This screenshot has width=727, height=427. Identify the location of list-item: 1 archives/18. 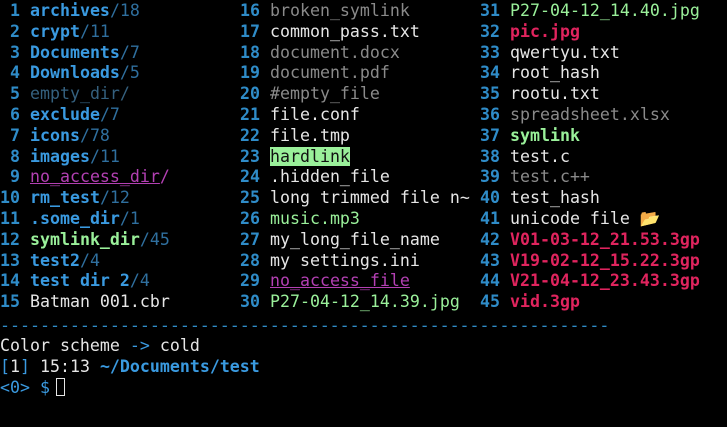
(70, 10).